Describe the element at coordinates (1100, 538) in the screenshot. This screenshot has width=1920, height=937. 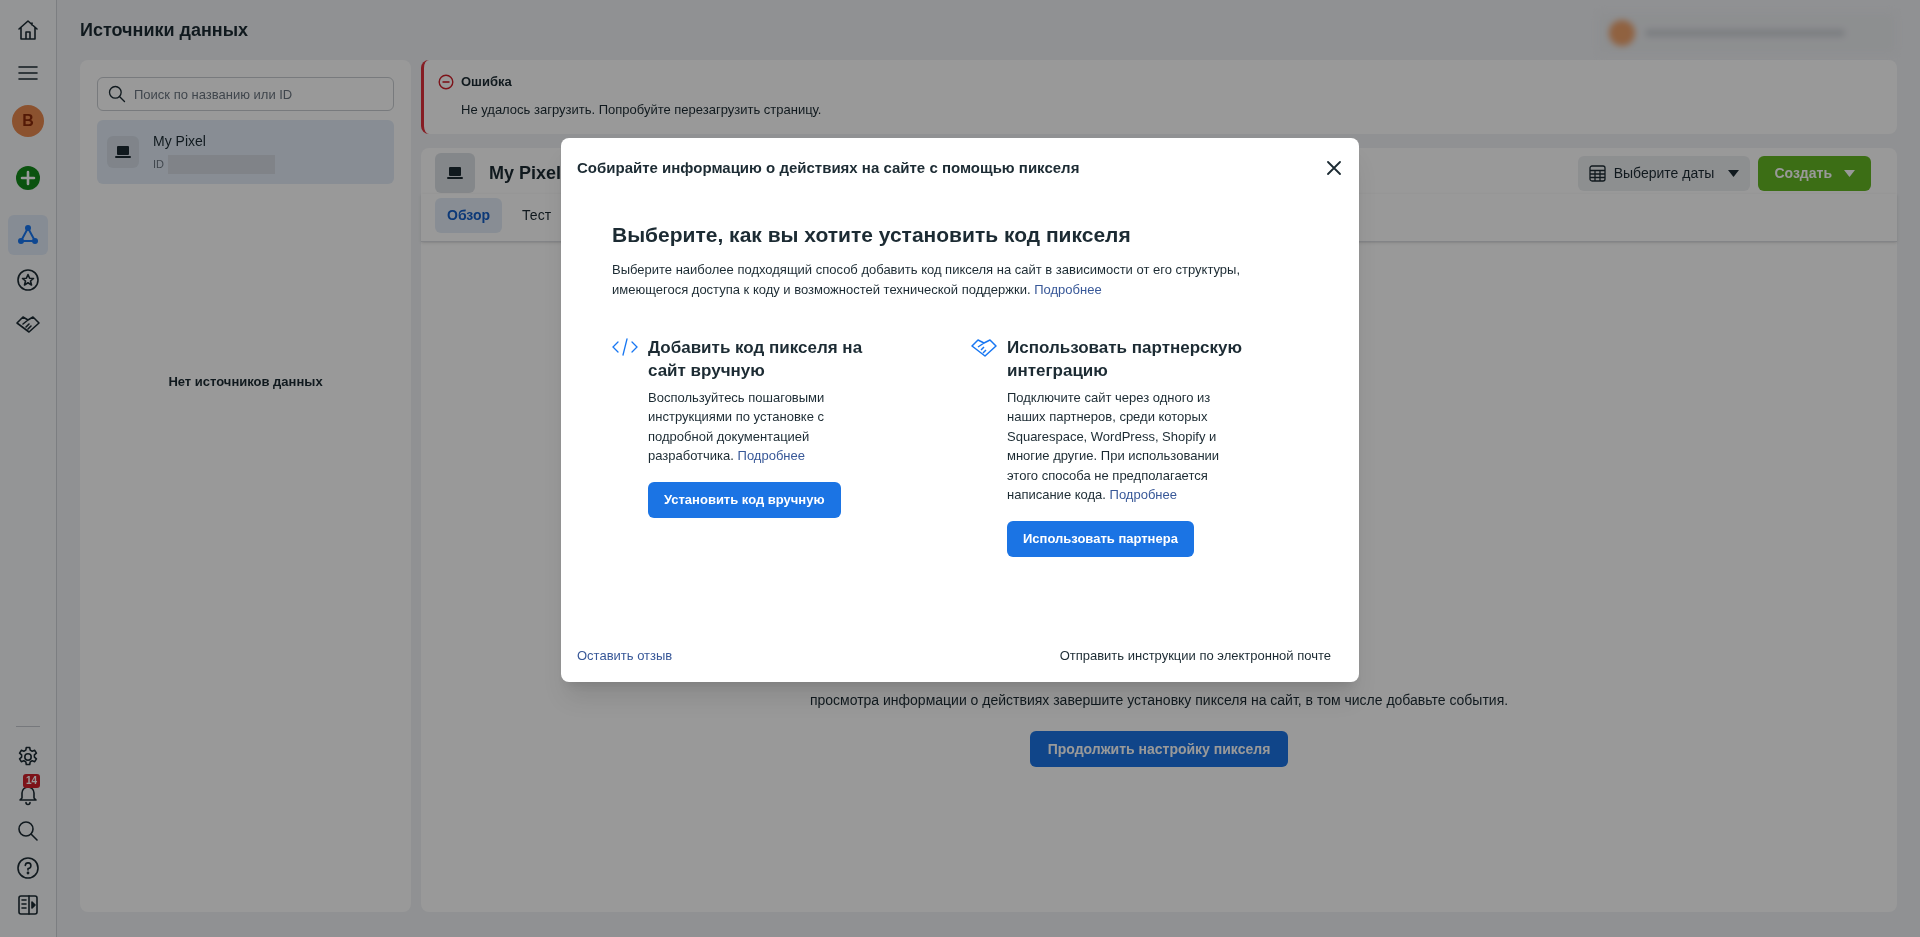
I see `option-button: Использовать партнера` at that location.